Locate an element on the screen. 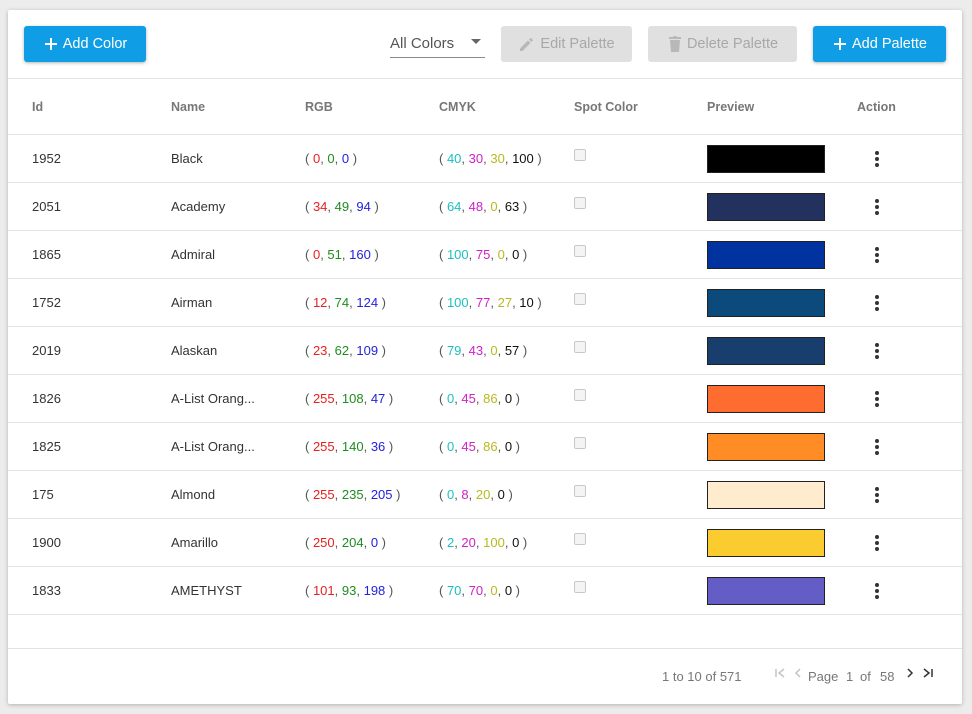 The image size is (972, 714). rgb-component: 235 is located at coordinates (352, 494).